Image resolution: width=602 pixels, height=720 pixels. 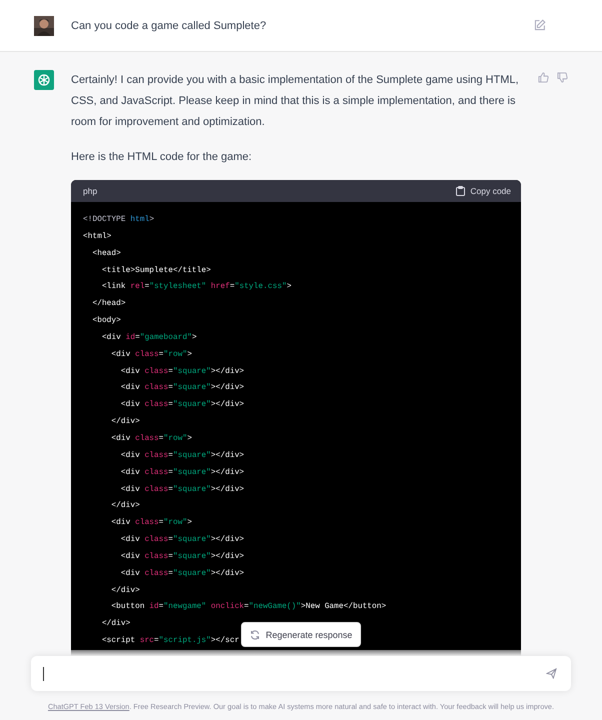 I want to click on message-paragraph: Here is the HTML code for the game:, so click(x=162, y=157).